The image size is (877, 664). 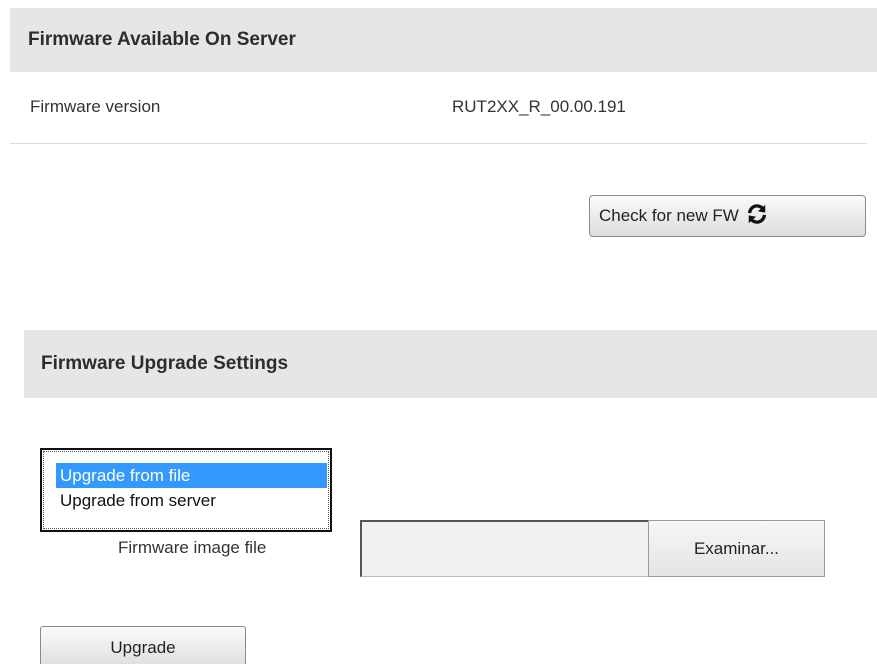 I want to click on upgrade-source-listbox: Upgrade from file Upgrade from server, so click(x=186, y=490).